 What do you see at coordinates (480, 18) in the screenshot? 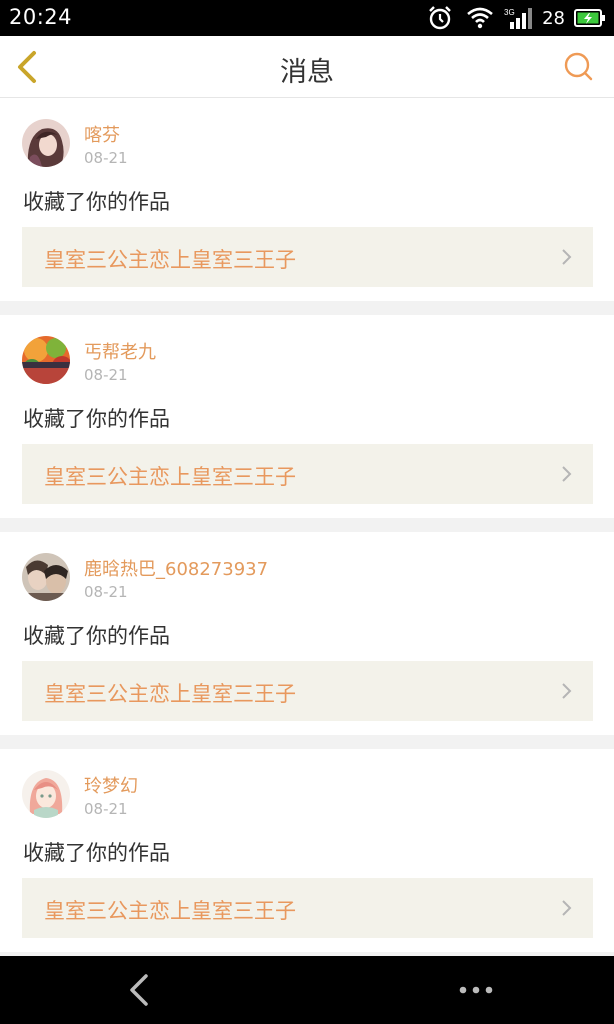
I see `wifi-icon` at bounding box center [480, 18].